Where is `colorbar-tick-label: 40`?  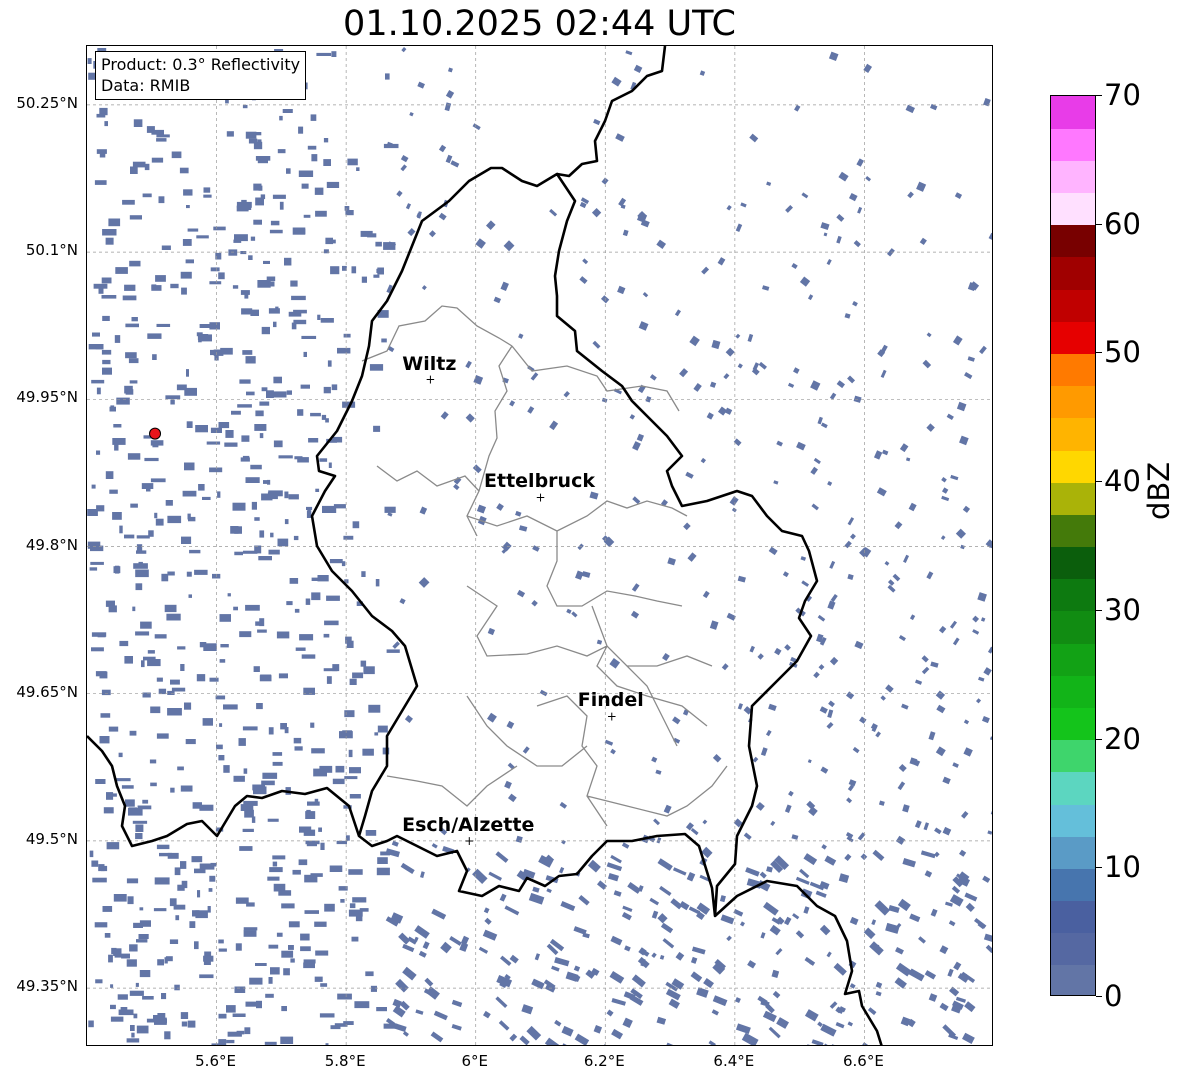 colorbar-tick-label: 40 is located at coordinates (1122, 481).